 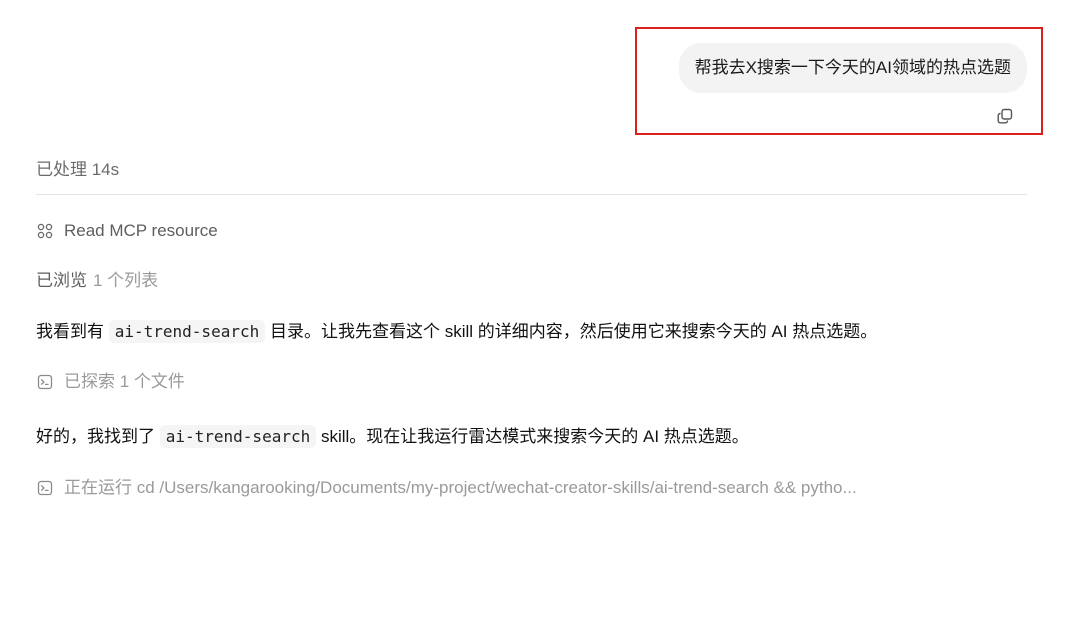 I want to click on explored-label: 已探索 1 个文件, so click(x=124, y=381).